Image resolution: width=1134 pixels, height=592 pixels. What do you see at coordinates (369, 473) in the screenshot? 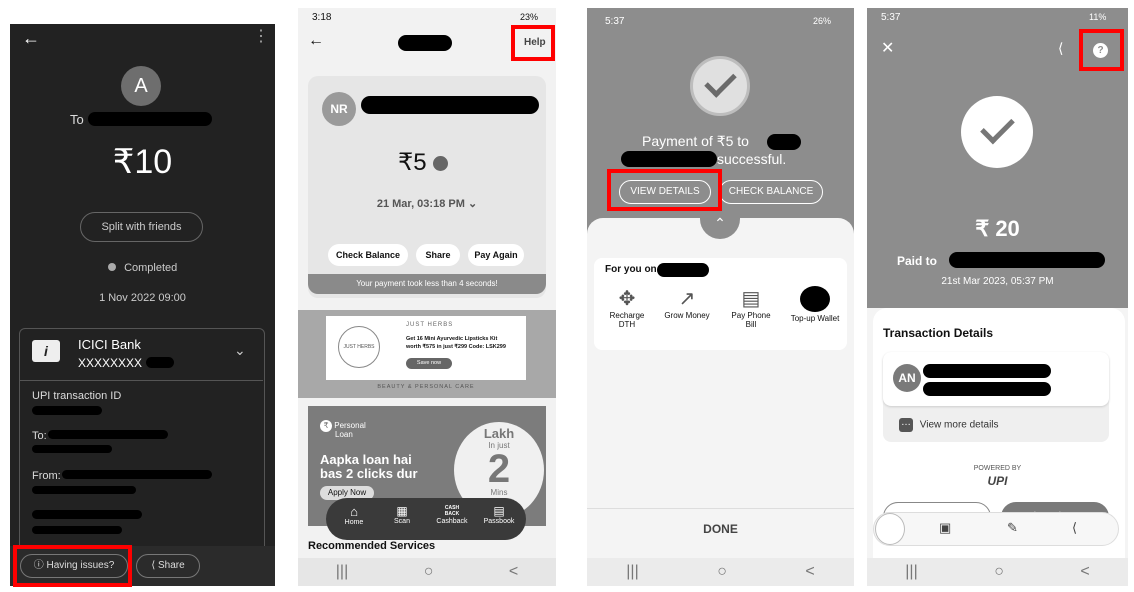
I see `loan-headline-2: bas 2 clicks dur` at bounding box center [369, 473].